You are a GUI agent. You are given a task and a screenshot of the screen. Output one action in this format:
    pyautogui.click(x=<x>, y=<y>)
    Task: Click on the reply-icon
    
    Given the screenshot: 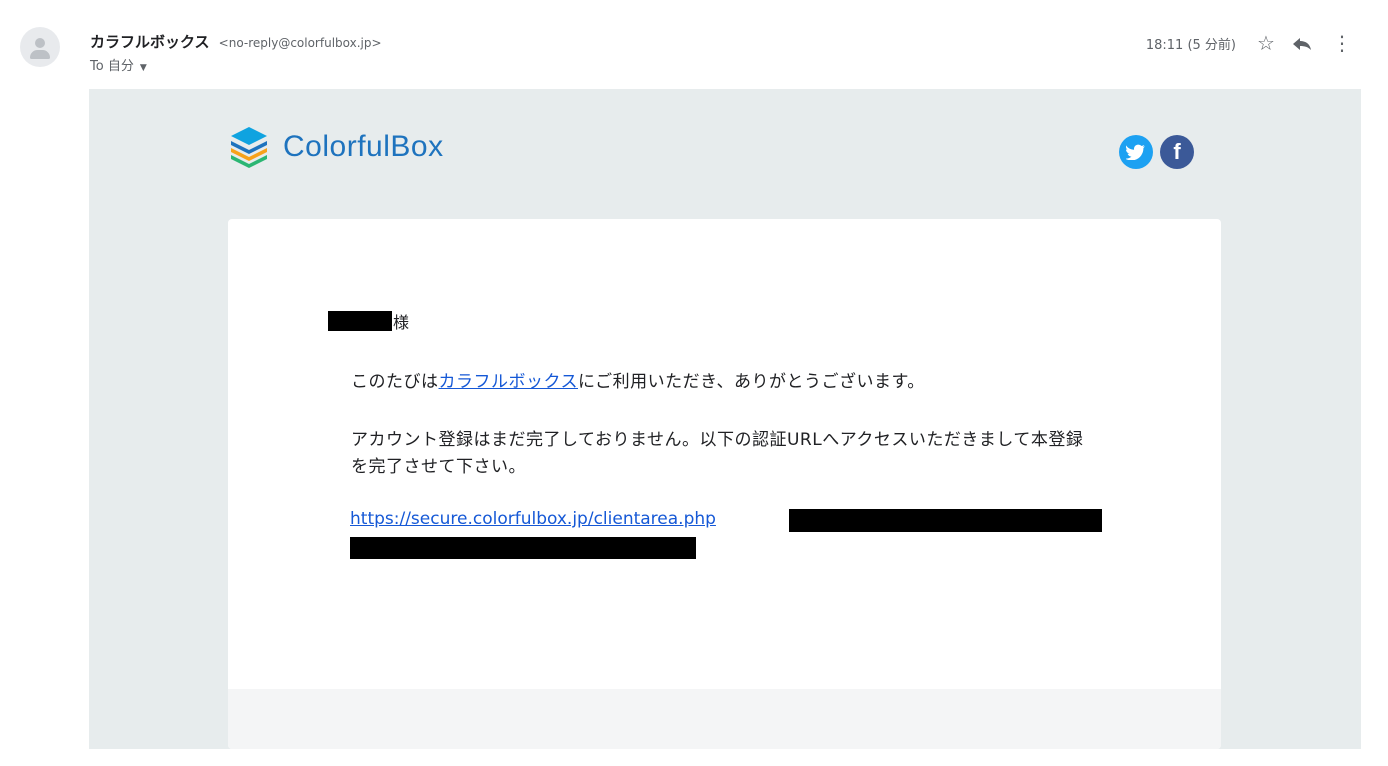 What is the action you would take?
    pyautogui.click(x=1302, y=43)
    